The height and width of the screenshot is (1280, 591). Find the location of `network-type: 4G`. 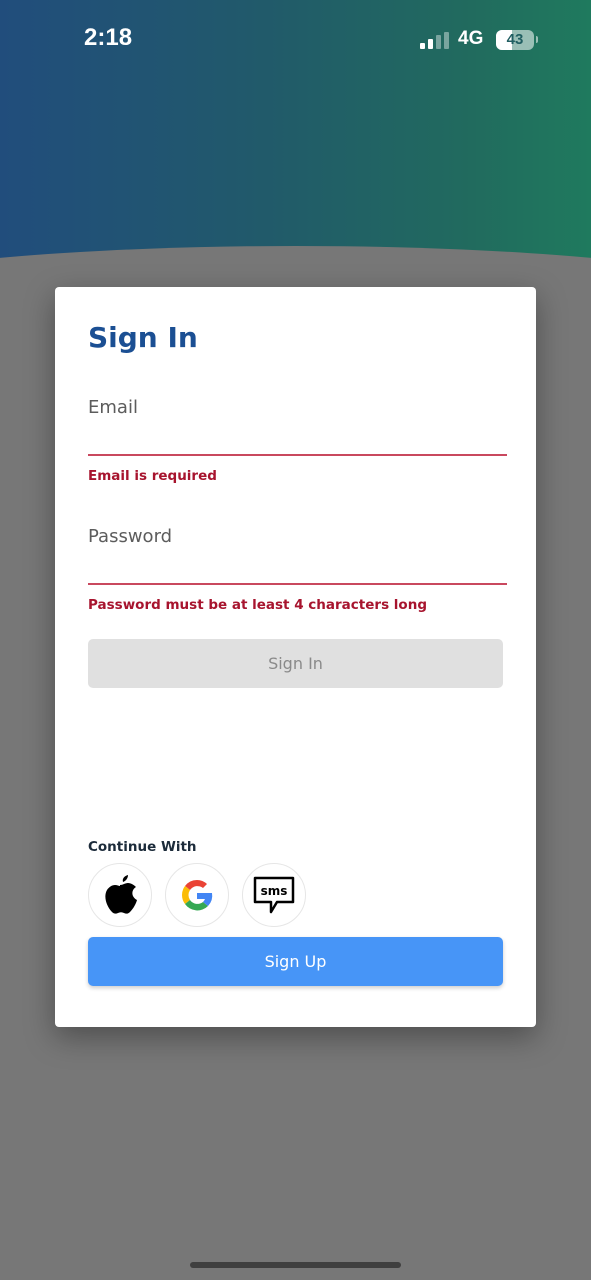

network-type: 4G is located at coordinates (471, 38).